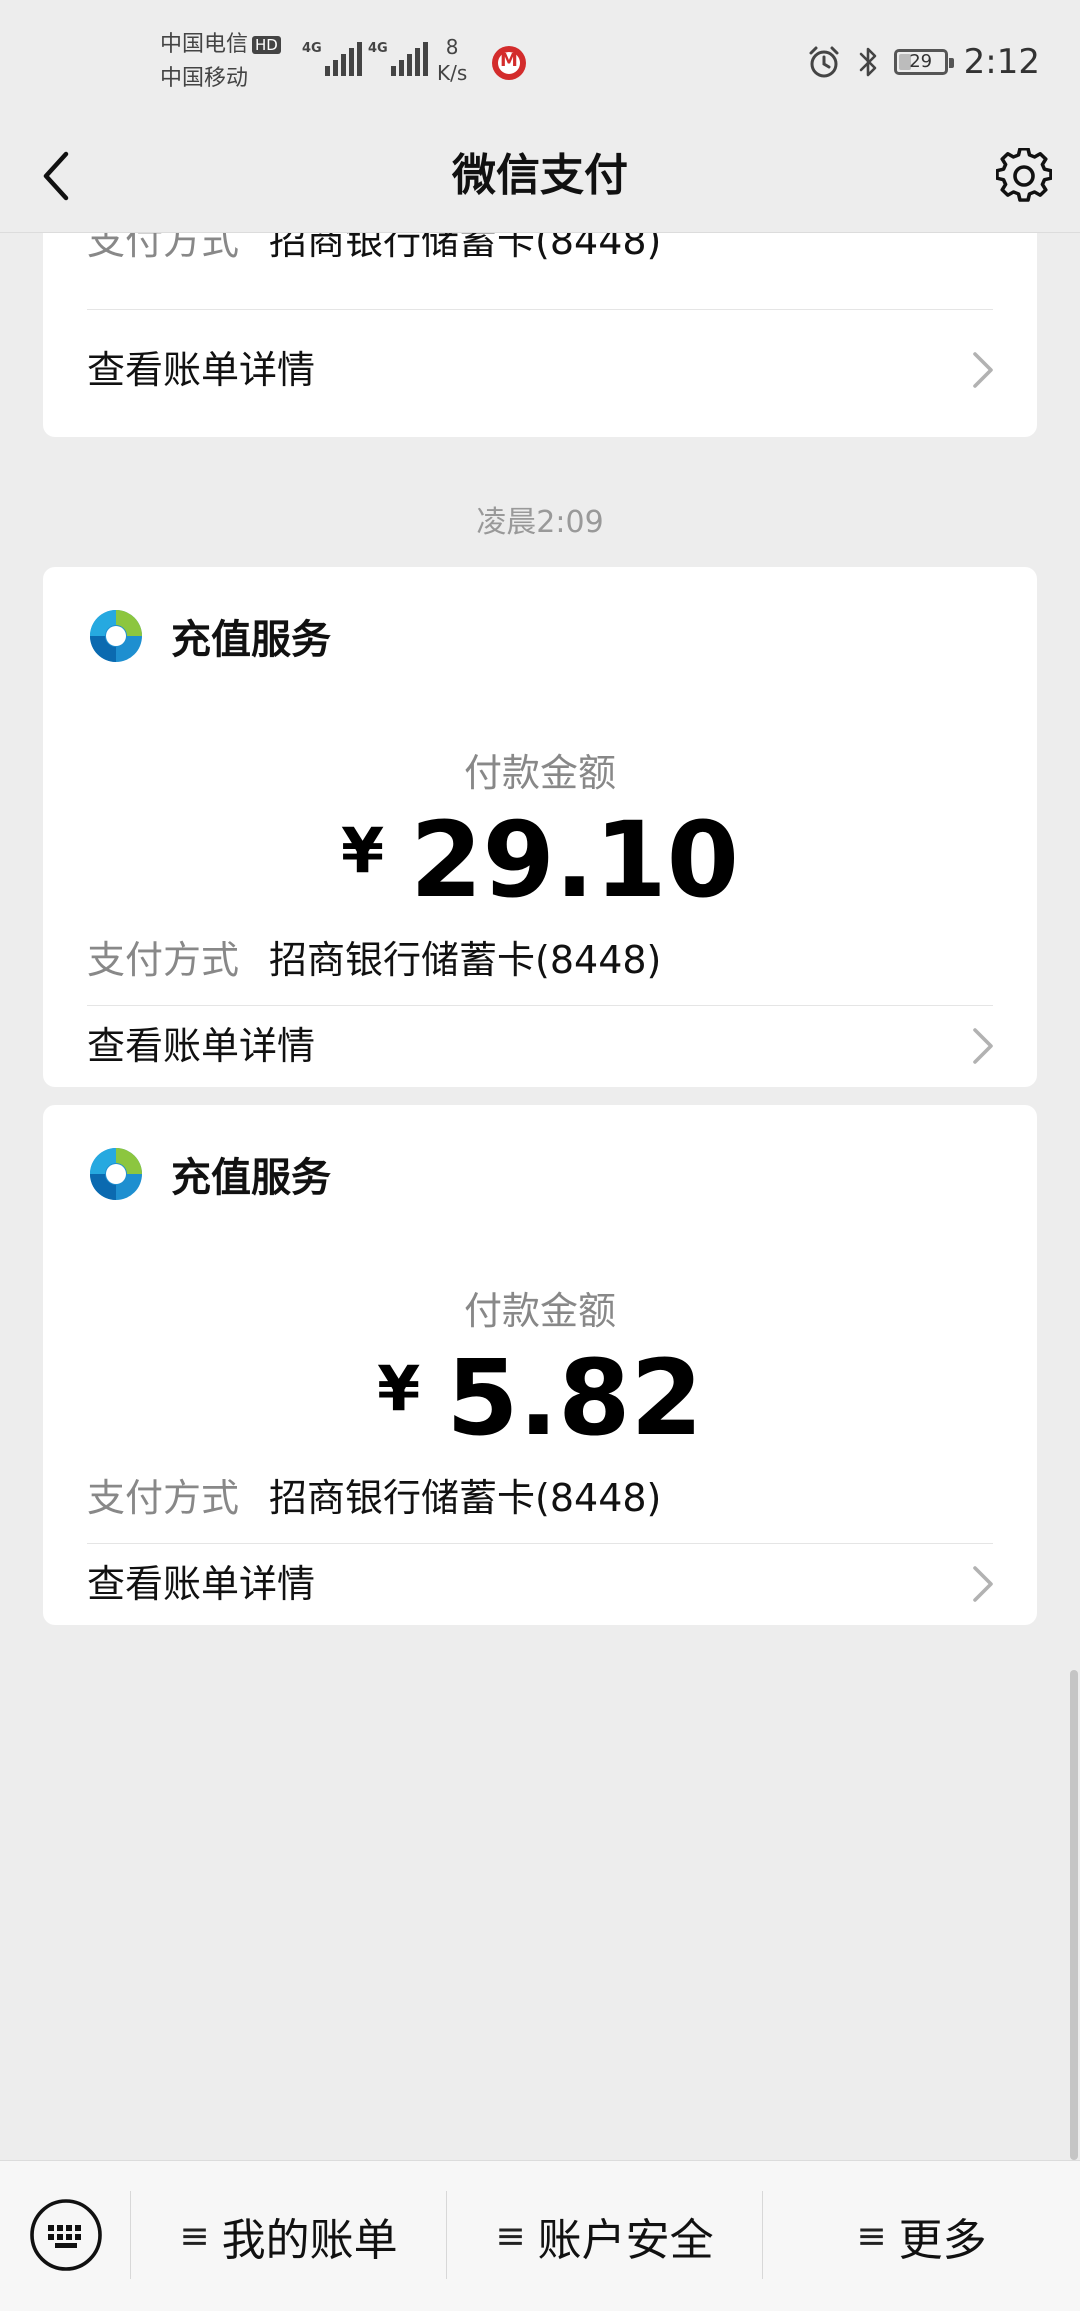 The image size is (1080, 2311). What do you see at coordinates (625, 2240) in the screenshot?
I see `menu-item-label: 账户安全` at bounding box center [625, 2240].